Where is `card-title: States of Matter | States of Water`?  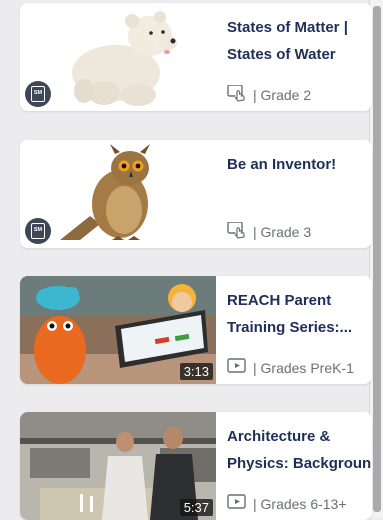 card-title: States of Matter | States of Water is located at coordinates (299, 41).